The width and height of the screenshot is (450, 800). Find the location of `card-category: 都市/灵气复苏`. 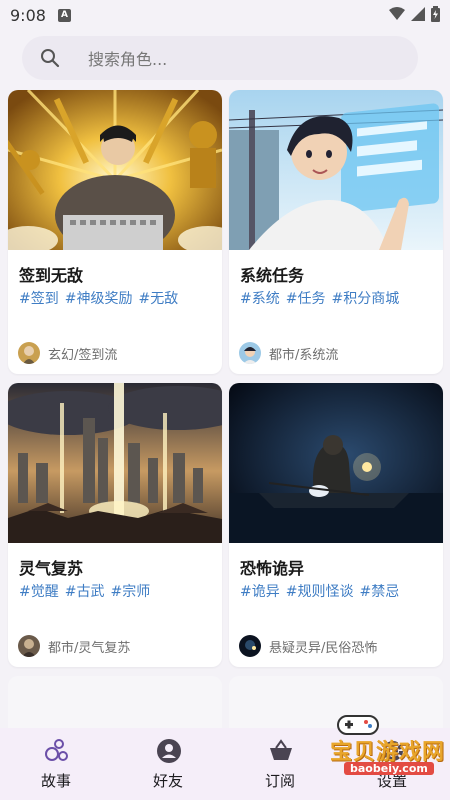

card-category: 都市/灵气复苏 is located at coordinates (89, 648).